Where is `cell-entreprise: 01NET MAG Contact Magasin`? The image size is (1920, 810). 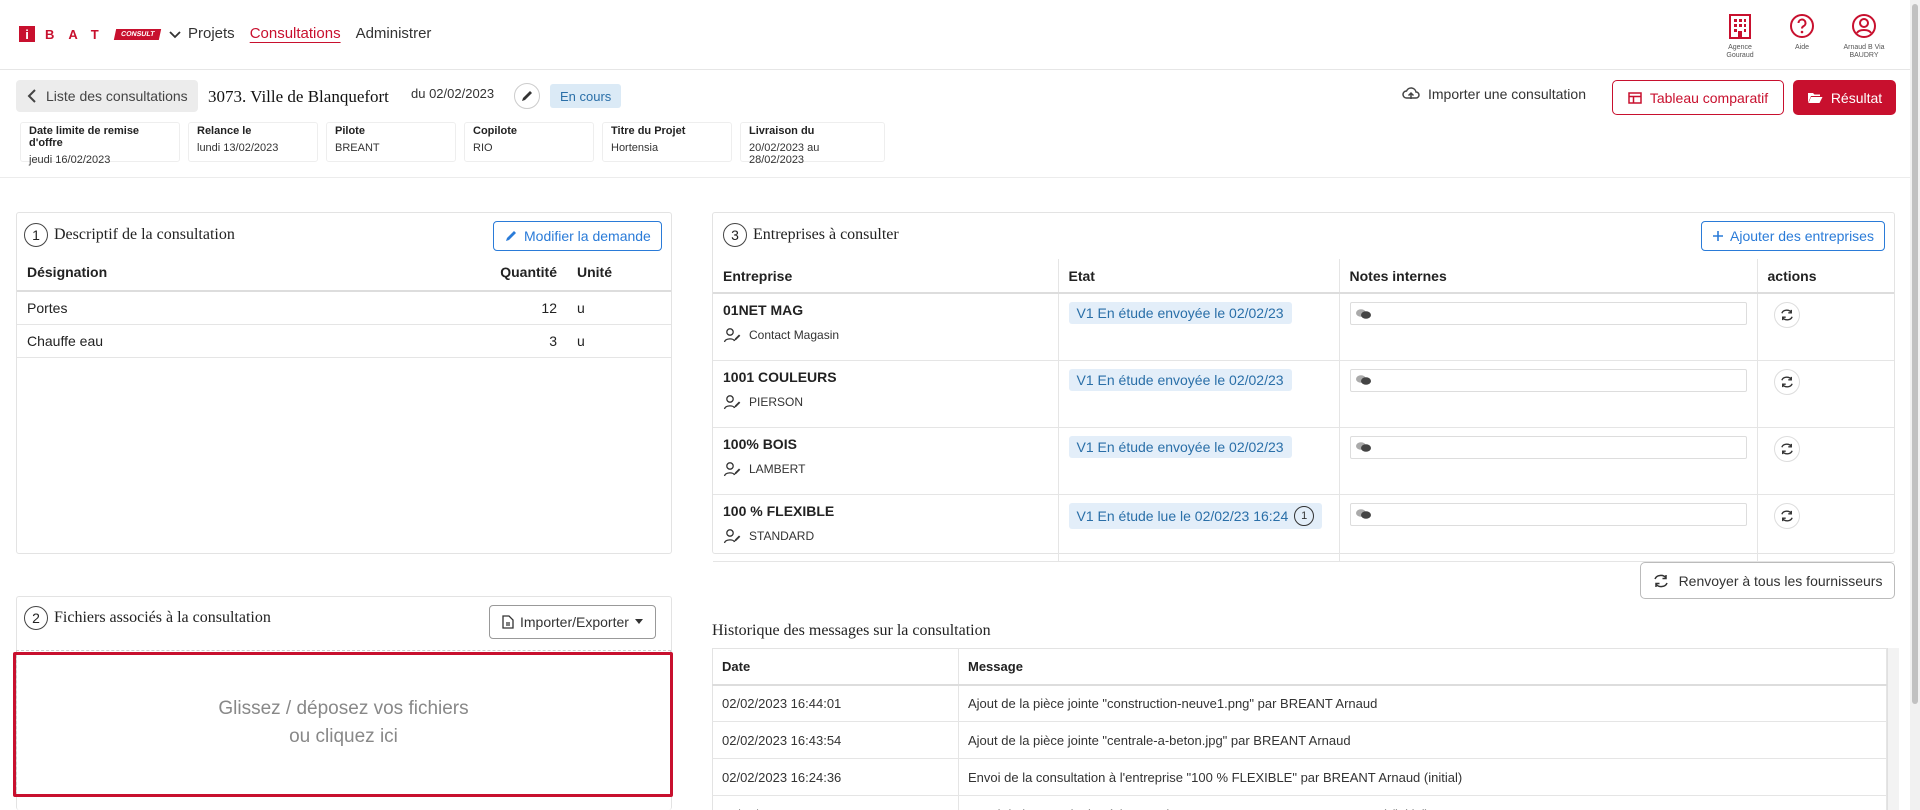 cell-entreprise: 01NET MAG Contact Magasin is located at coordinates (886, 327).